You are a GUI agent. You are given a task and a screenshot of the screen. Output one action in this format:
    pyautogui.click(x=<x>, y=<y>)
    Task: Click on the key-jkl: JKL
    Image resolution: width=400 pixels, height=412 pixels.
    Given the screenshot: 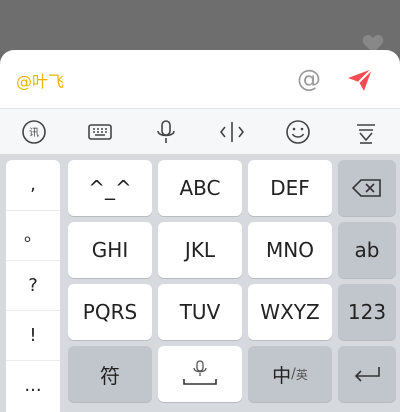 What is the action you would take?
    pyautogui.click(x=200, y=250)
    